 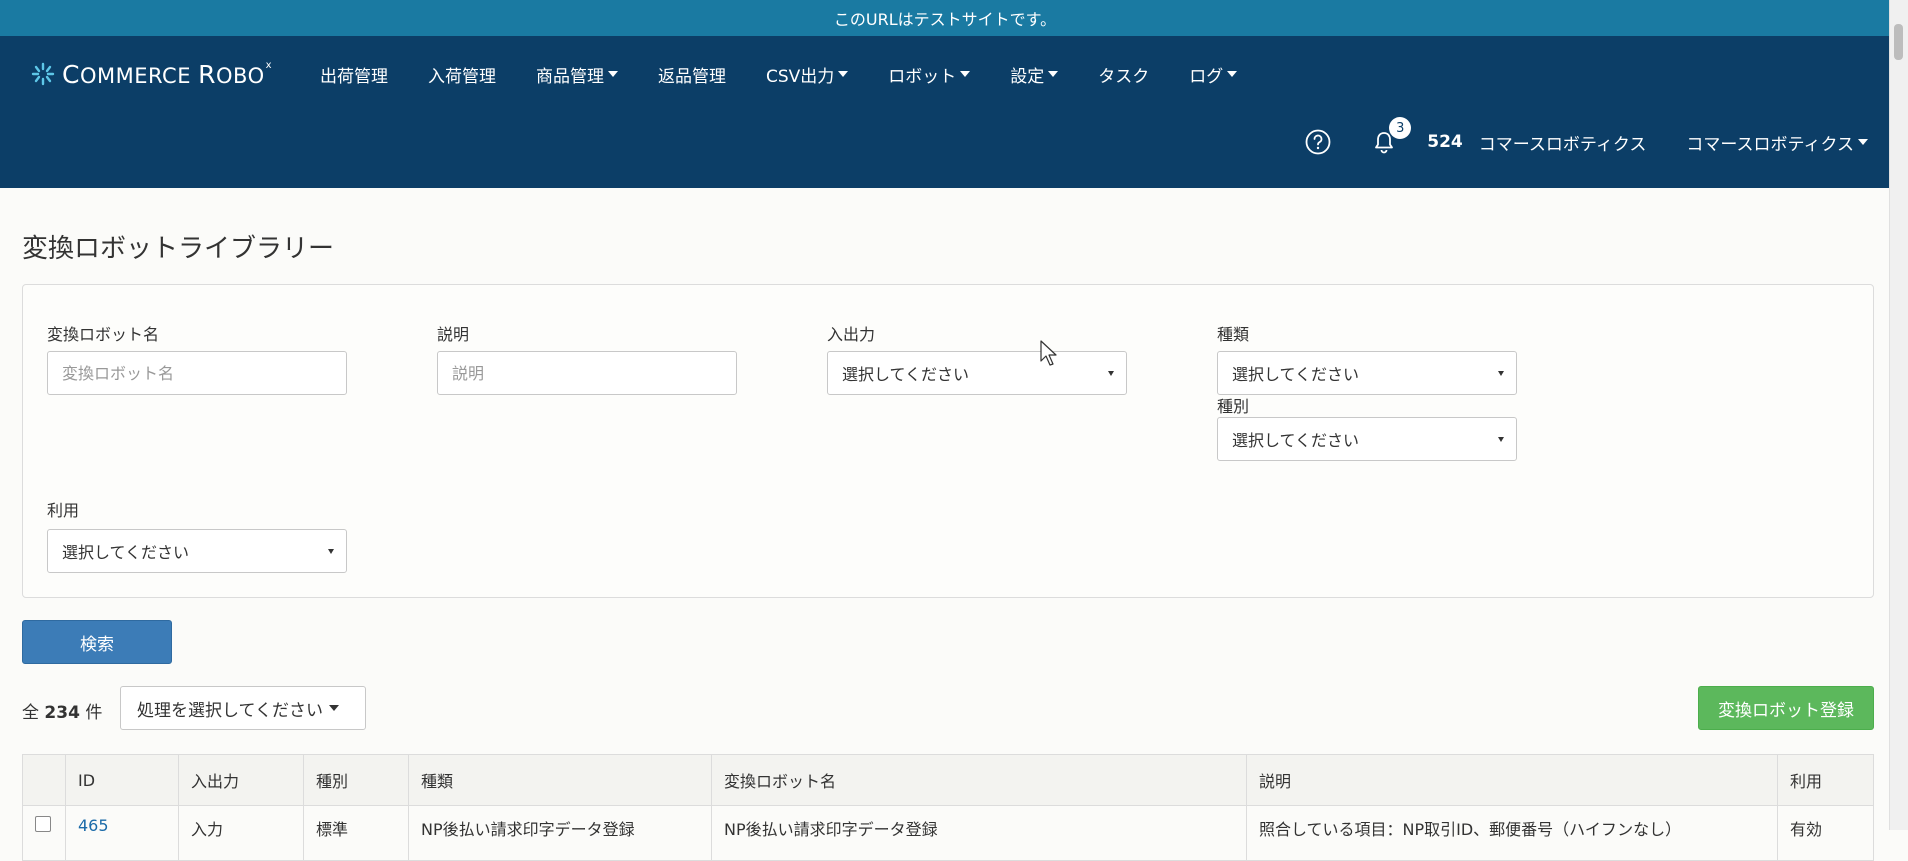 What do you see at coordinates (122, 833) in the screenshot?
I see `row-id-link: 465` at bounding box center [122, 833].